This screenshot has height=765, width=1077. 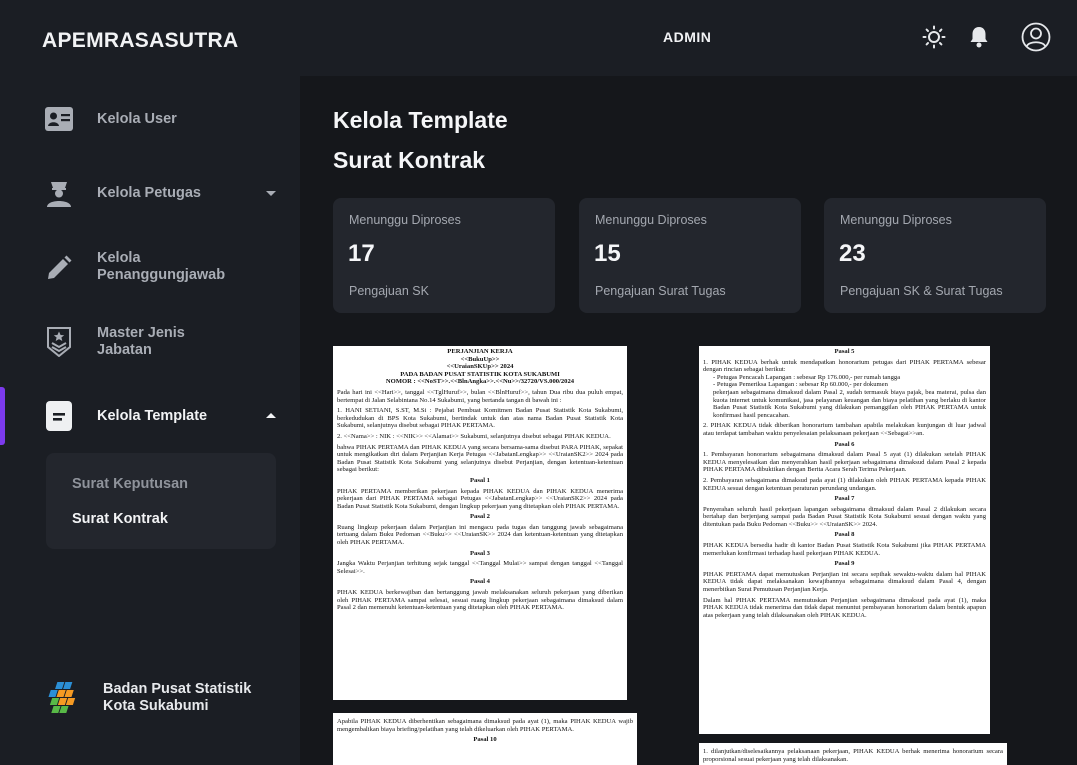 I want to click on sidebar-item-label: Kelola Petugas, so click(x=149, y=193).